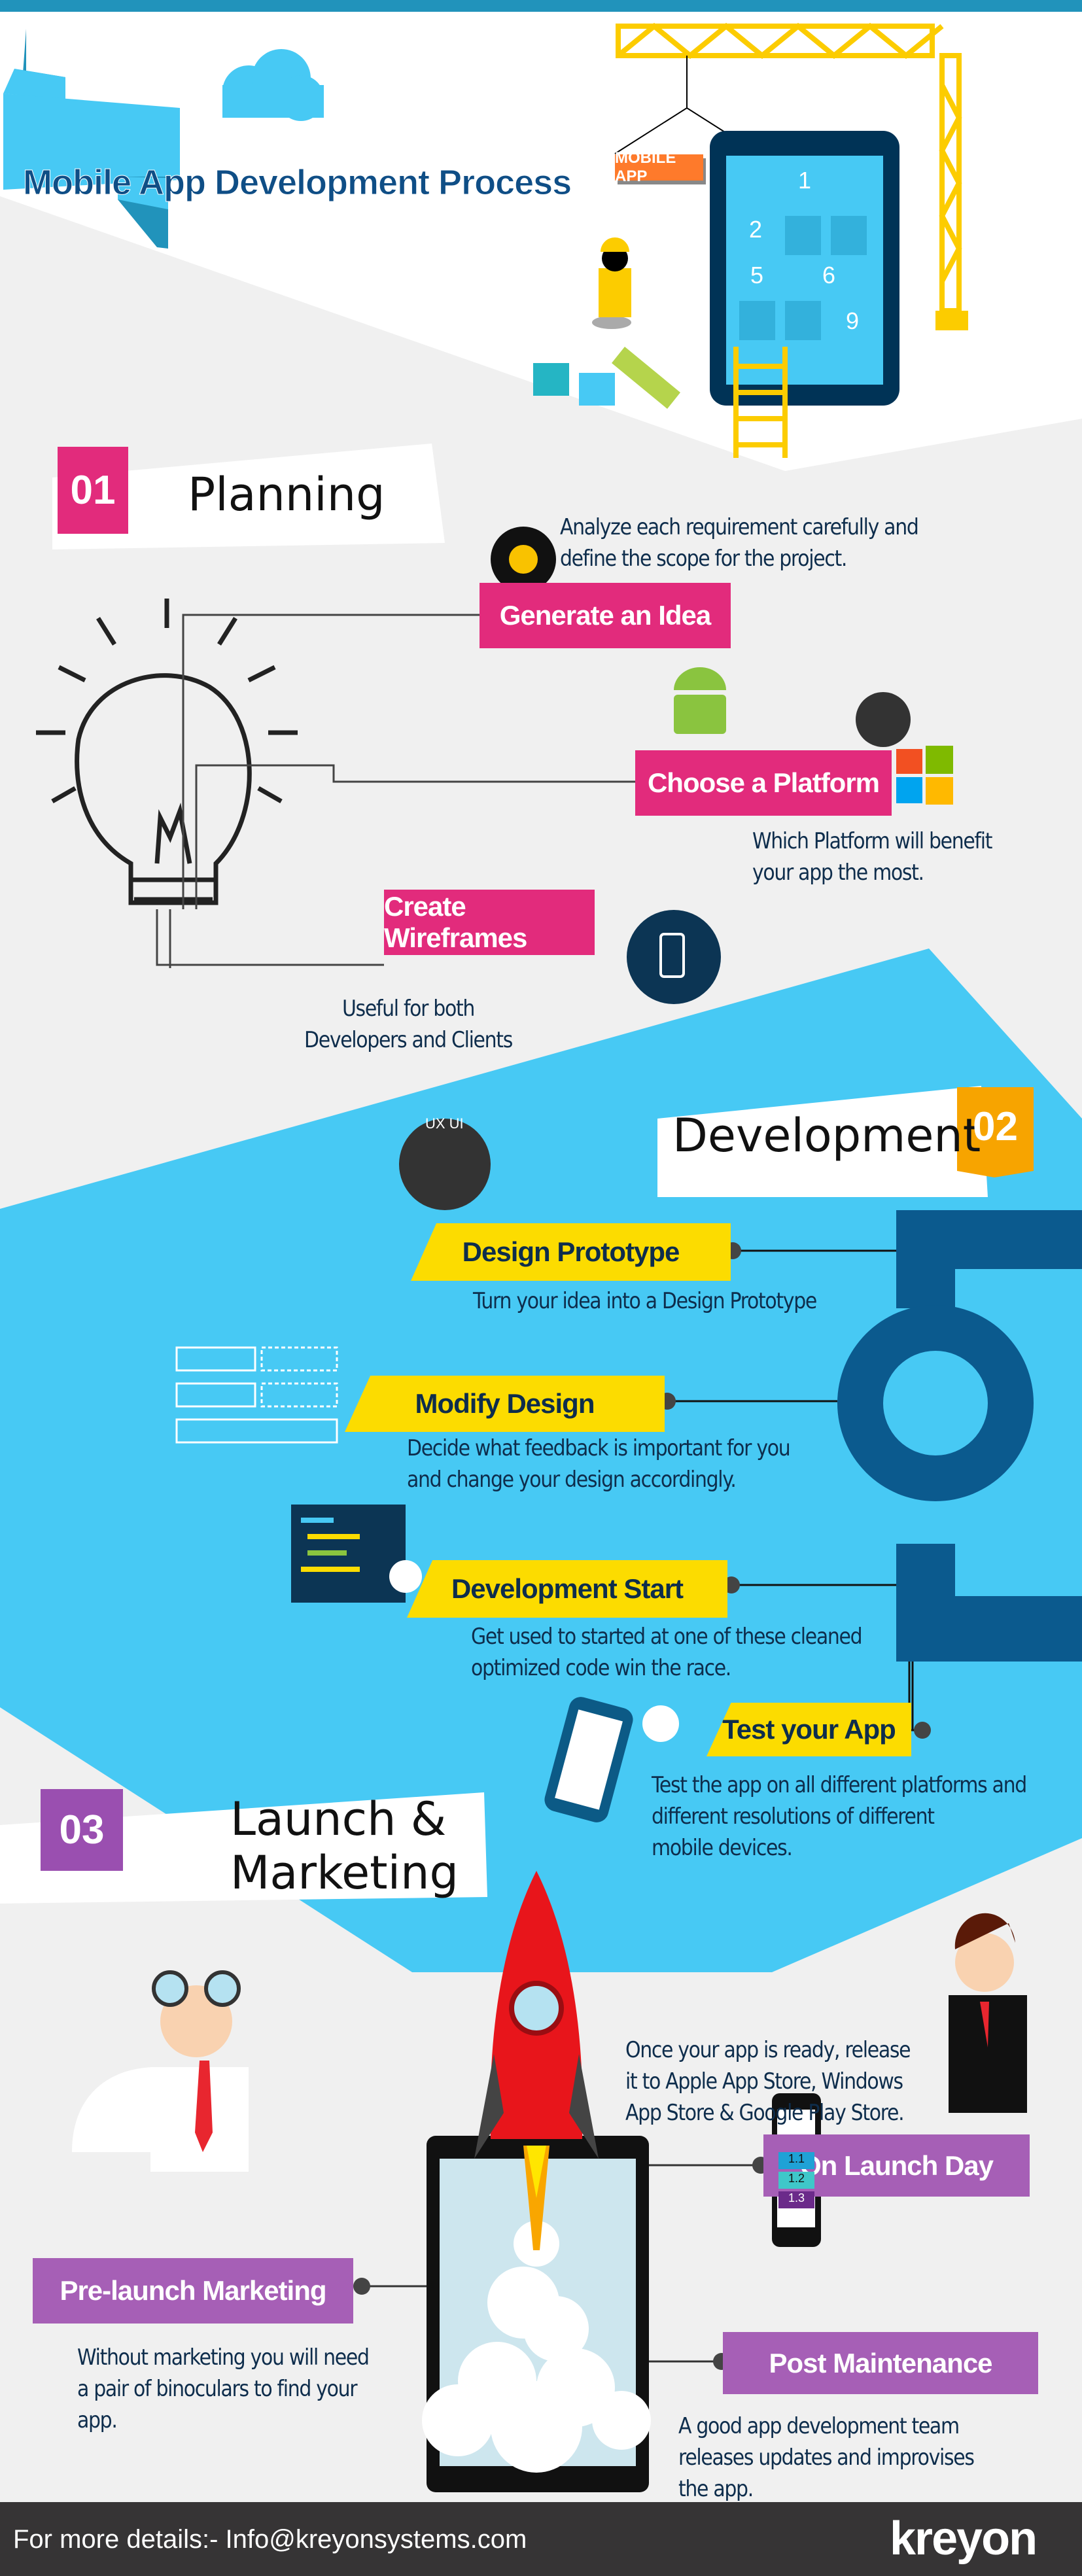 Image resolution: width=1082 pixels, height=2576 pixels. What do you see at coordinates (805, 180) in the screenshot?
I see `app-tile: 1` at bounding box center [805, 180].